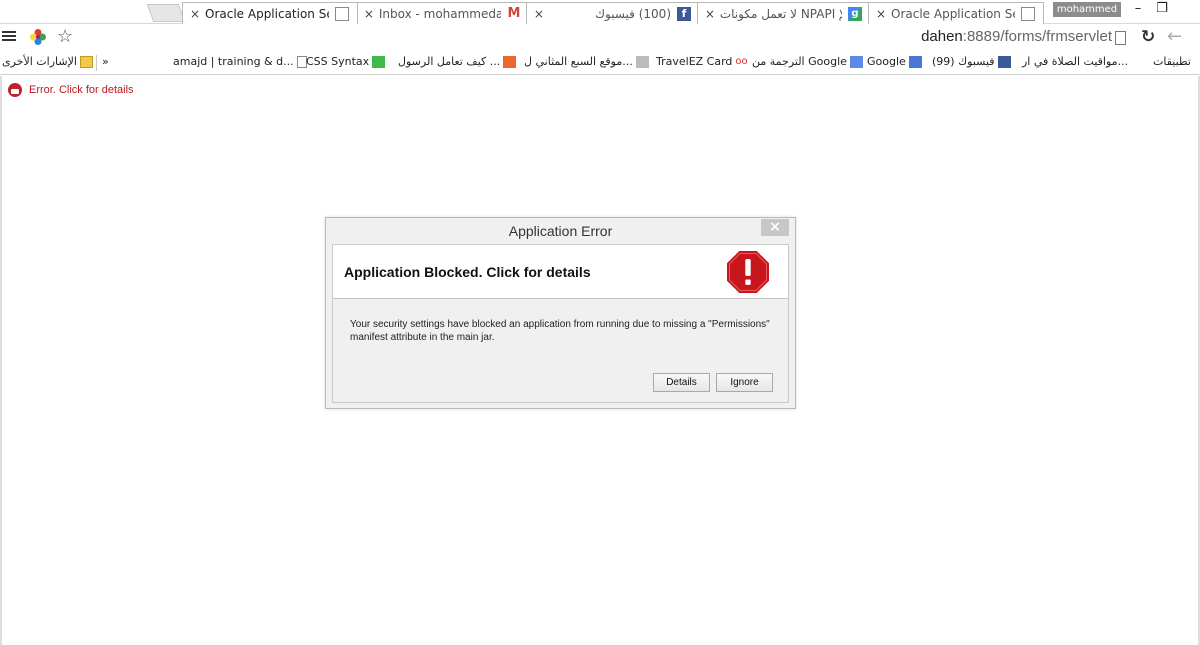  What do you see at coordinates (379, 61) in the screenshot?
I see `w3-icon` at bounding box center [379, 61].